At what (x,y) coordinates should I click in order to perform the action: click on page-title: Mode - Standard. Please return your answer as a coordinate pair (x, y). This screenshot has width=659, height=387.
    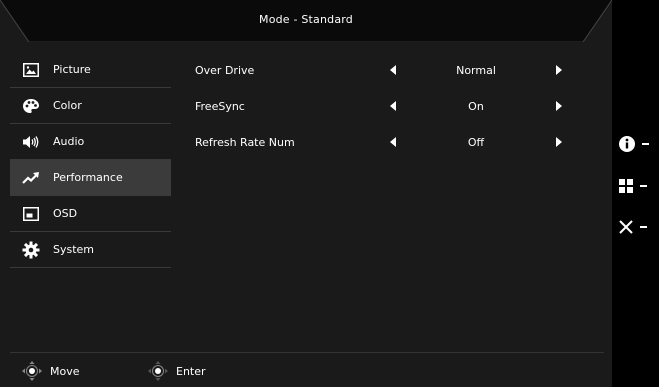
    Looking at the image, I should click on (306, 19).